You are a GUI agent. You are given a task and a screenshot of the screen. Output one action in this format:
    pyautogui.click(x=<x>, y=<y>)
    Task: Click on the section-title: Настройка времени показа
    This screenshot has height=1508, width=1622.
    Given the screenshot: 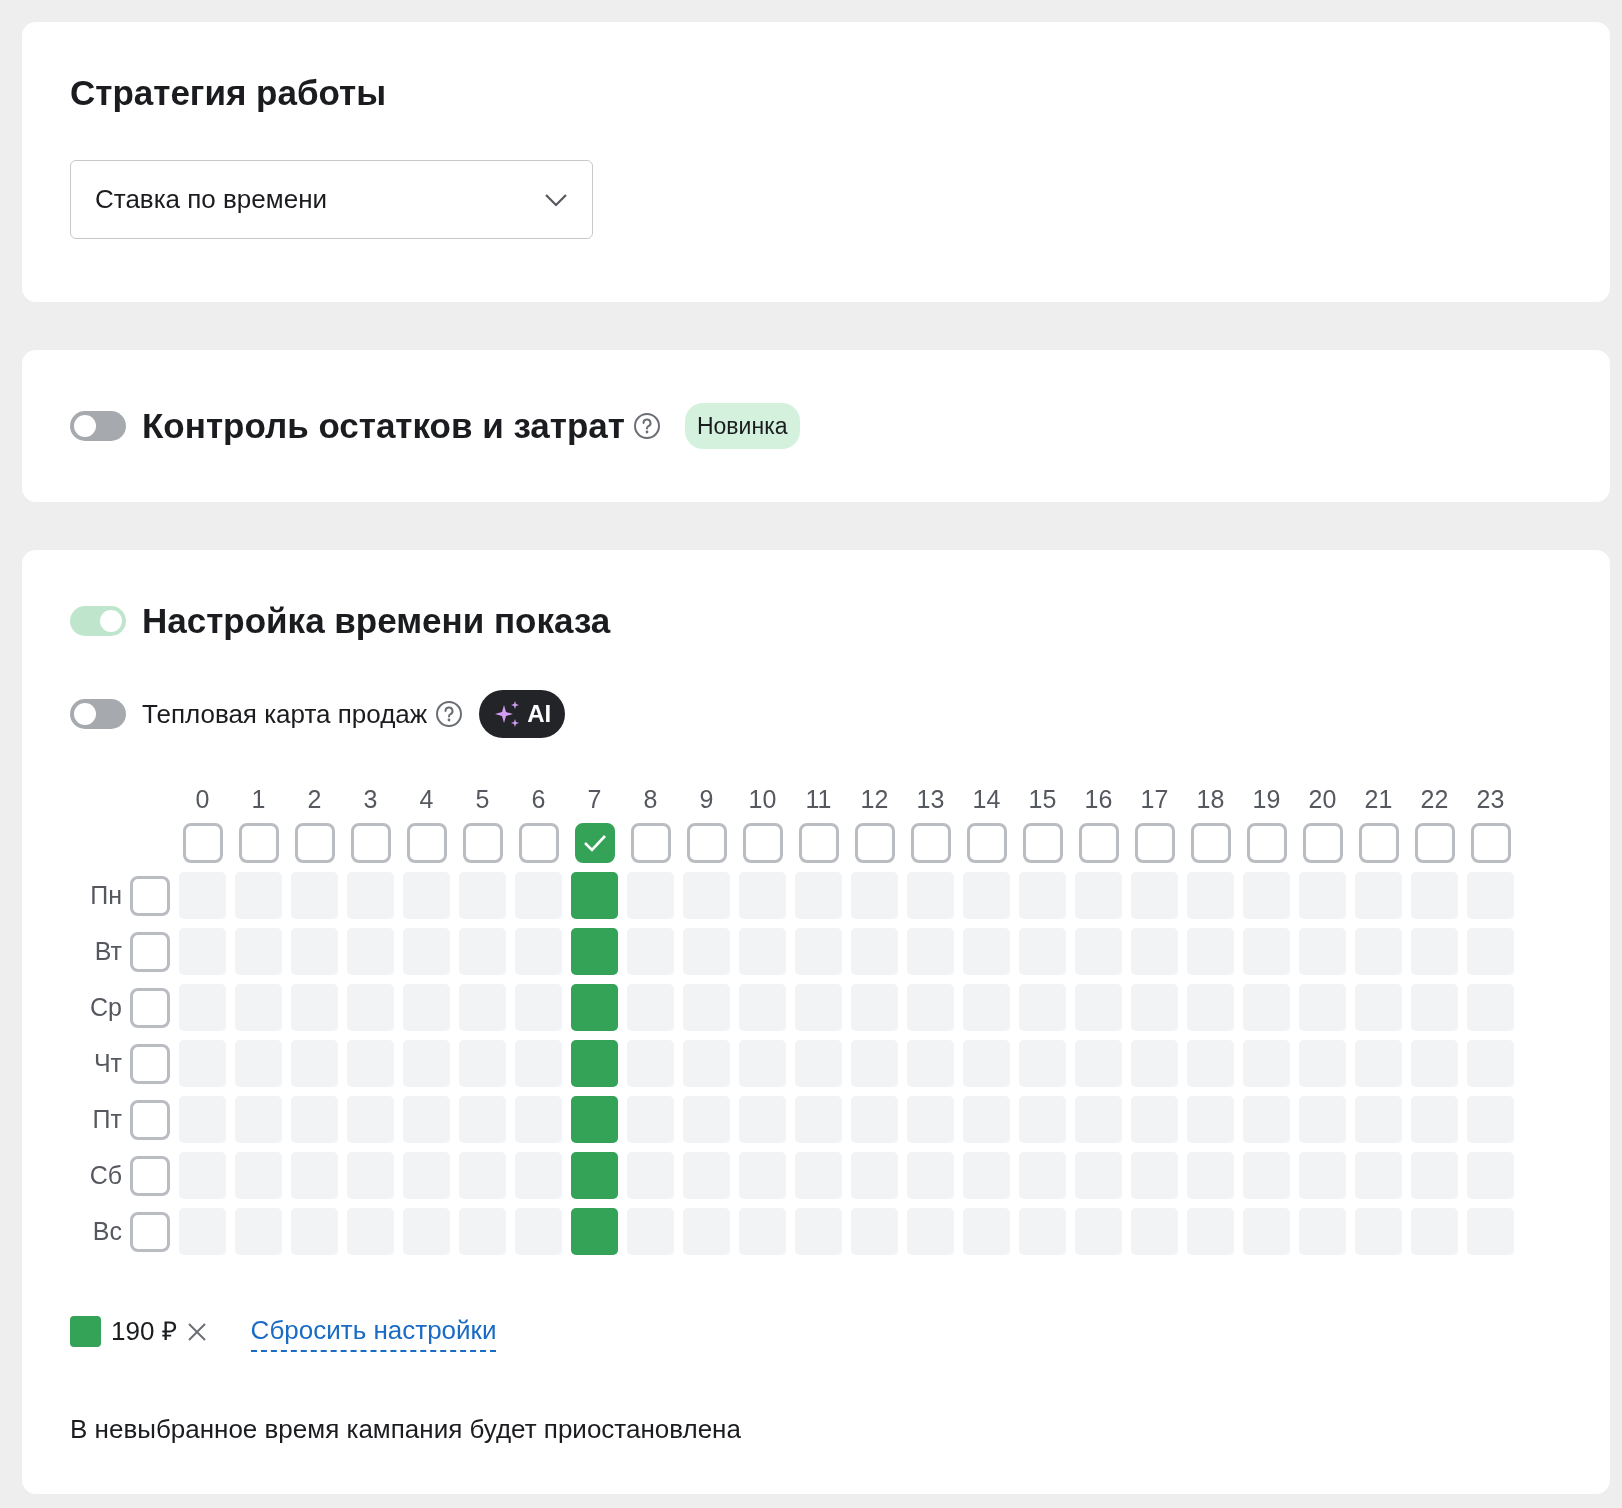 What is the action you would take?
    pyautogui.click(x=376, y=621)
    